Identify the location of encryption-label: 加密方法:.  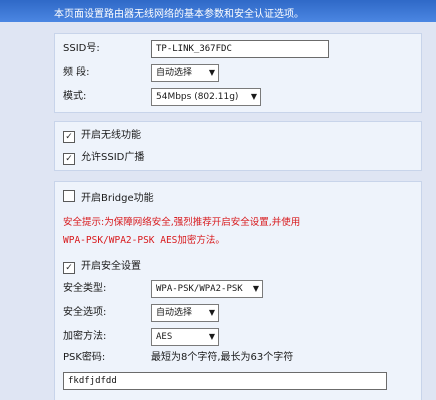
(85, 336).